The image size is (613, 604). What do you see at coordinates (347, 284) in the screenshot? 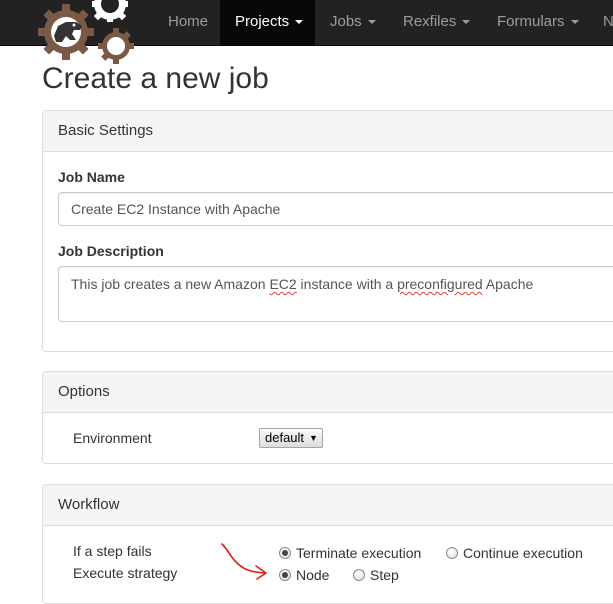
I see `description-text: instance with a` at bounding box center [347, 284].